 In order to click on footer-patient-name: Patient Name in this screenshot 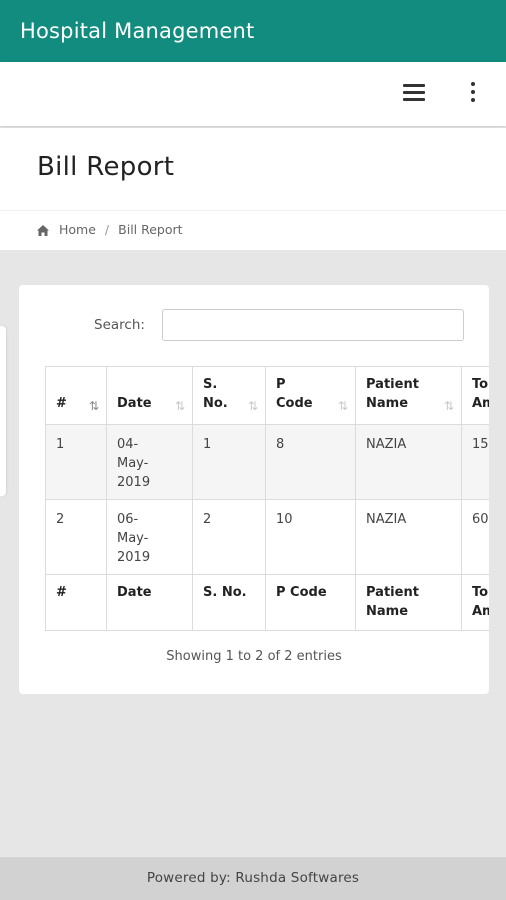, I will do `click(408, 602)`.